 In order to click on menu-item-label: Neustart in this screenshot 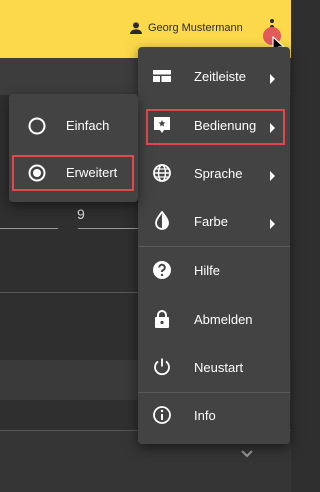, I will do `click(219, 367)`.